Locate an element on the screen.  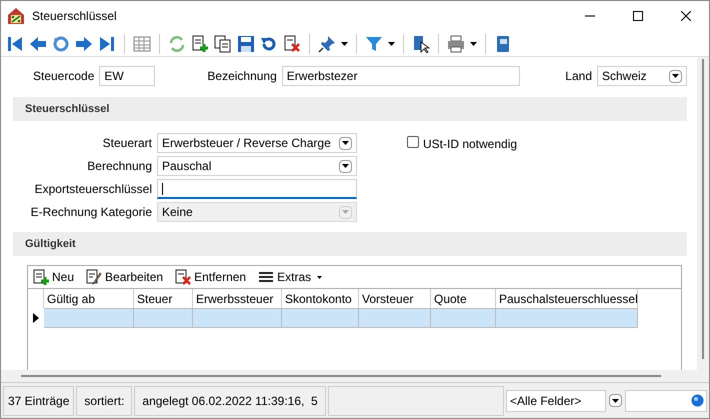
text-field is located at coordinates (257, 189).